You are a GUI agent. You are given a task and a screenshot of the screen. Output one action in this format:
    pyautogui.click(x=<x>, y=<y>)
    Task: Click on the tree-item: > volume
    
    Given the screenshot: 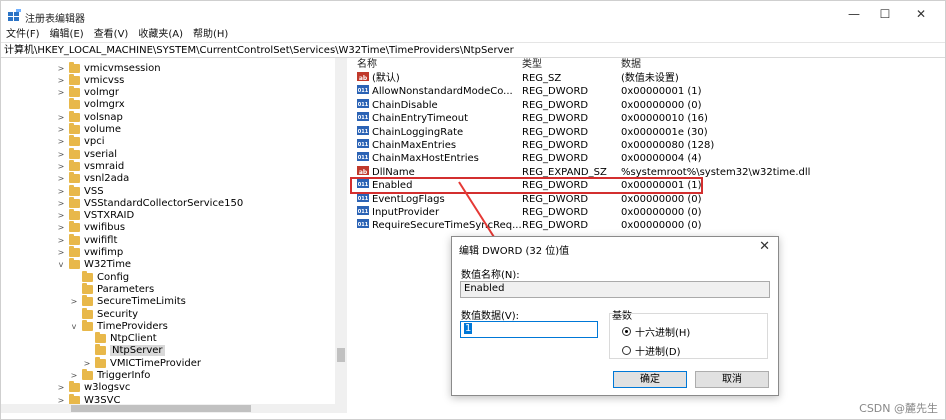 What is the action you would take?
    pyautogui.click(x=89, y=129)
    